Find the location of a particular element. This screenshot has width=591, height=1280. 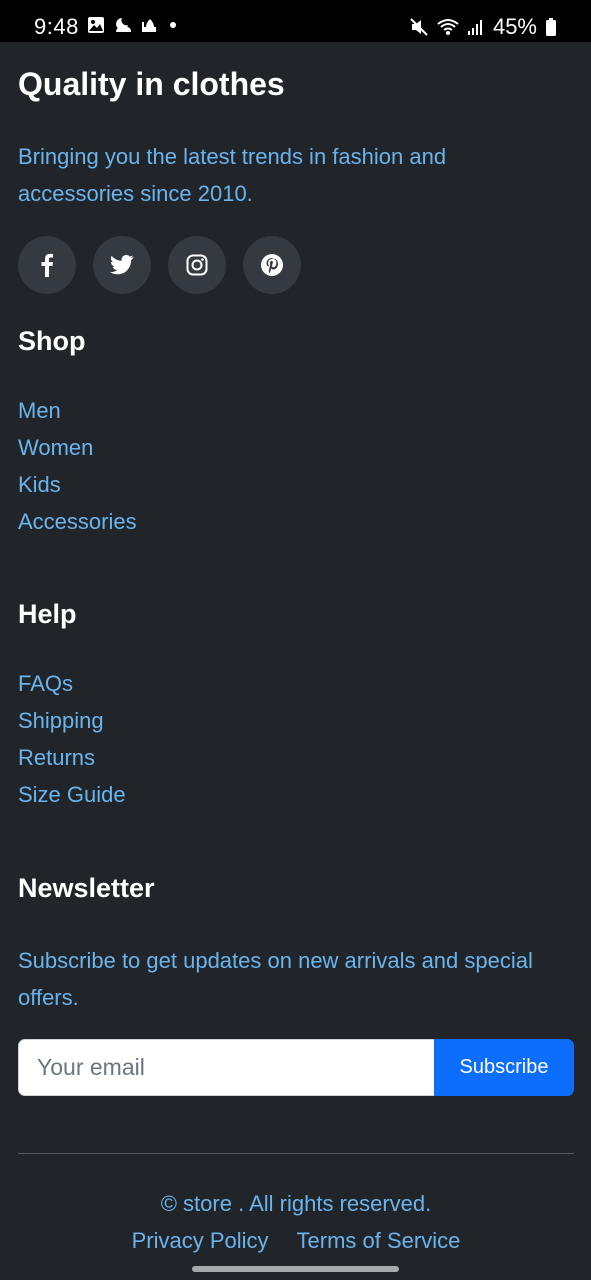

instagram-button is located at coordinates (197, 265).